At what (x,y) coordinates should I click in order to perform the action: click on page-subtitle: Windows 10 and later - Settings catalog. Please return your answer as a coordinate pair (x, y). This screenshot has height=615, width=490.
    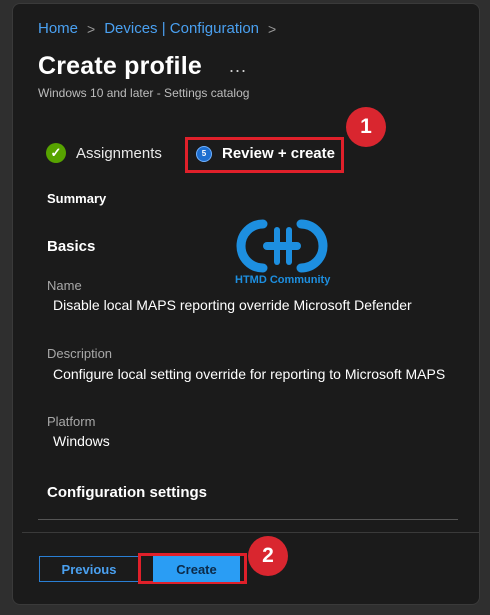
    Looking at the image, I should click on (144, 93).